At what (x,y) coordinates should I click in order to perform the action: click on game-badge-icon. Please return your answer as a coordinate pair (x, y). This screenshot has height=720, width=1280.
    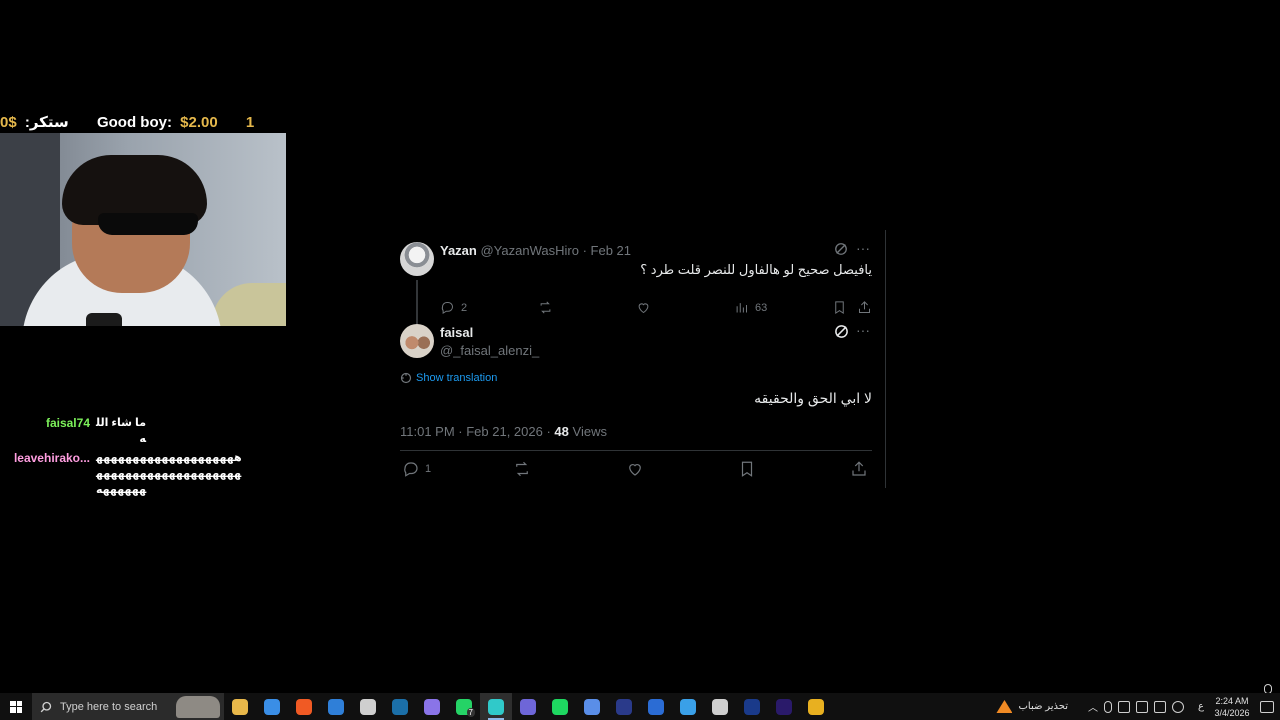
    Looking at the image, I should click on (816, 706).